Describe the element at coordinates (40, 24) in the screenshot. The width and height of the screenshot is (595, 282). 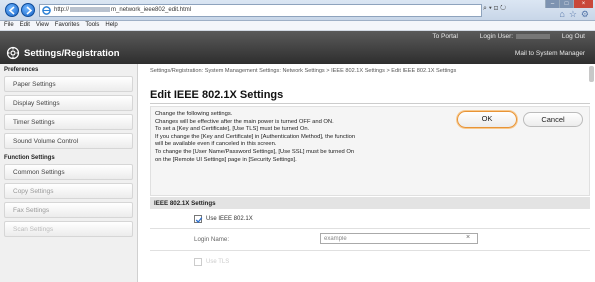
I see `menu-view: View` at that location.